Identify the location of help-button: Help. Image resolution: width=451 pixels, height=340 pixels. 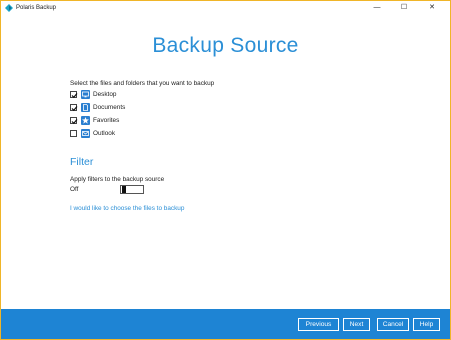
(426, 324).